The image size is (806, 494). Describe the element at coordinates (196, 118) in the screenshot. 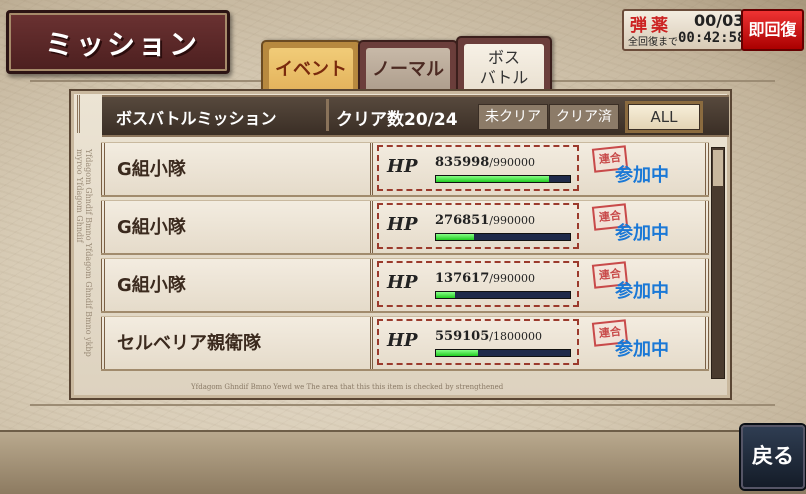

I see `panel-title: ボスバトルミッション` at that location.